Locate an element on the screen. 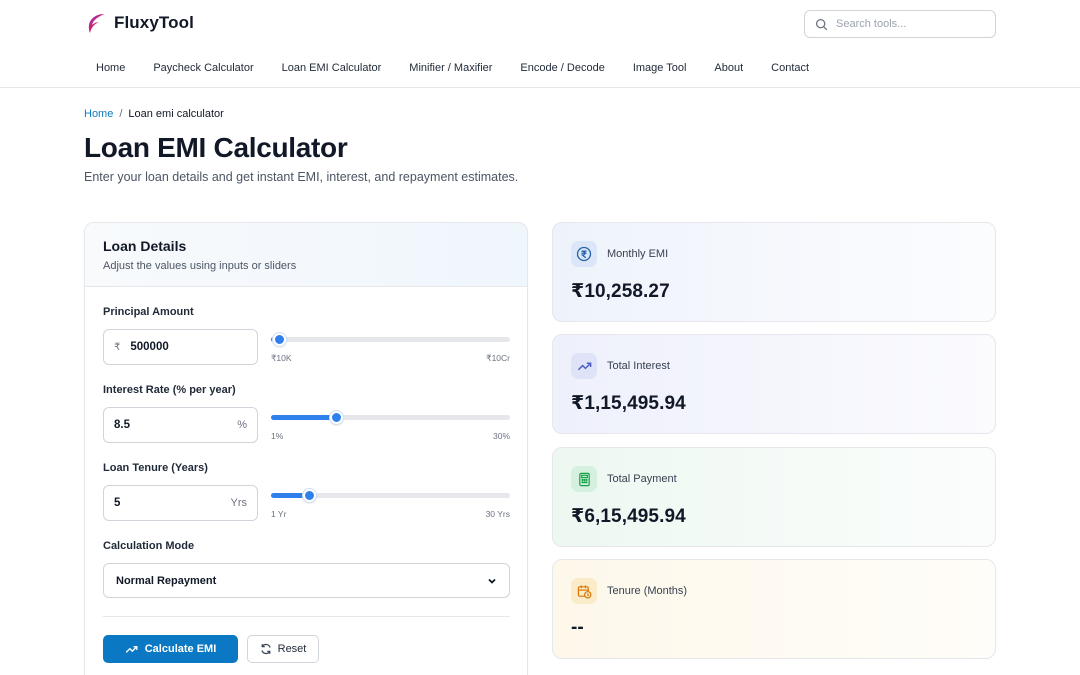 This screenshot has height=675, width=1080. nav-item-minifier-maxifier: Minifier / Maxifier is located at coordinates (450, 68).